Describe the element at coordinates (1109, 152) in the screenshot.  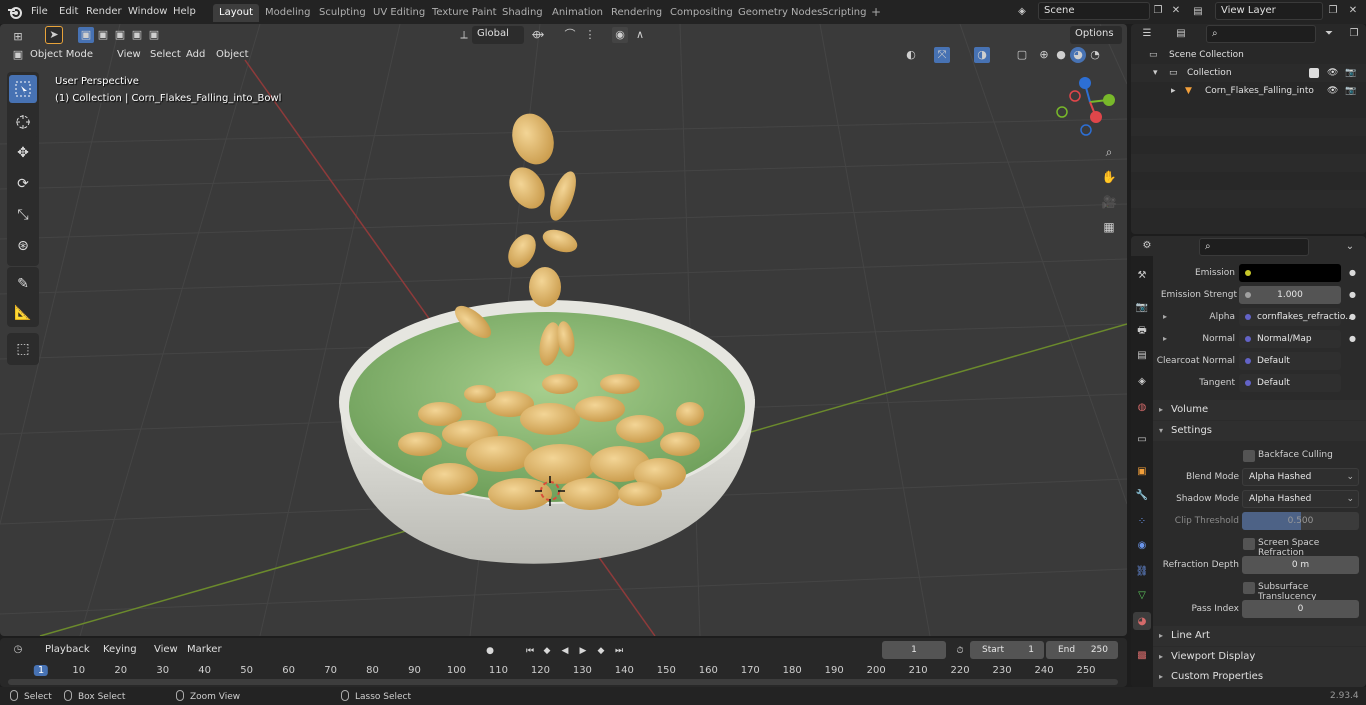
I see `zoom-icon: ⌕` at that location.